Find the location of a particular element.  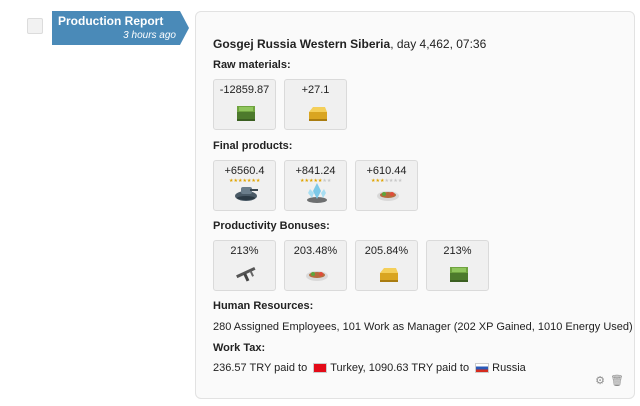

bonus-value: 203.48% is located at coordinates (315, 251).